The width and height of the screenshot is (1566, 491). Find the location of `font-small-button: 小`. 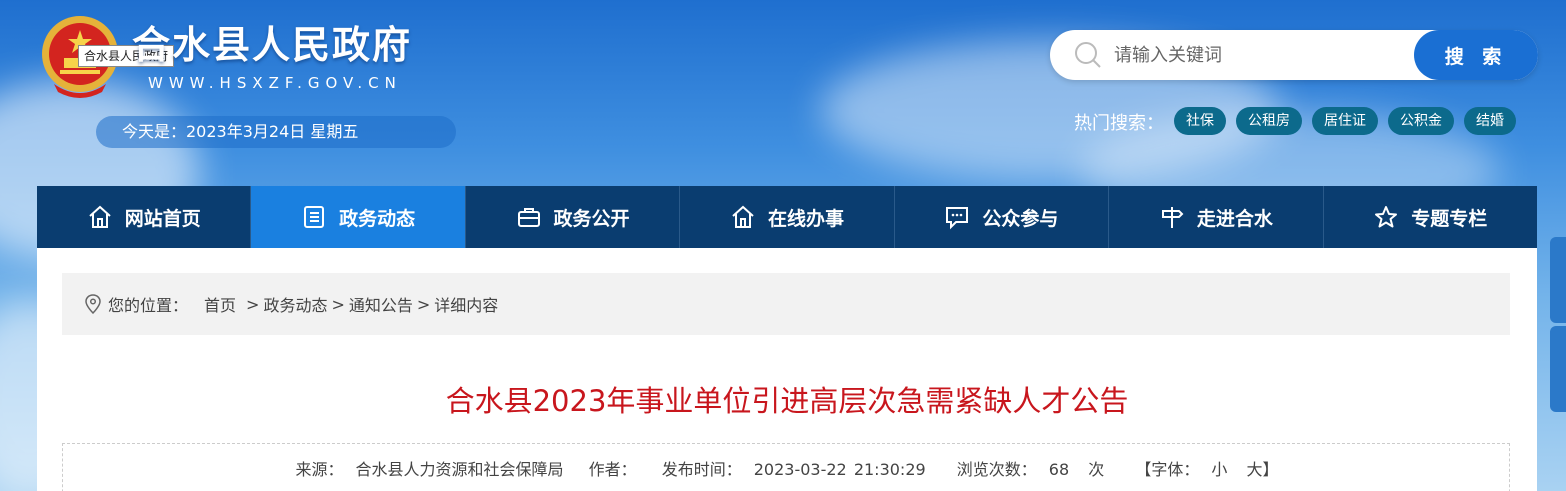

font-small-button: 小 is located at coordinates (1219, 469).